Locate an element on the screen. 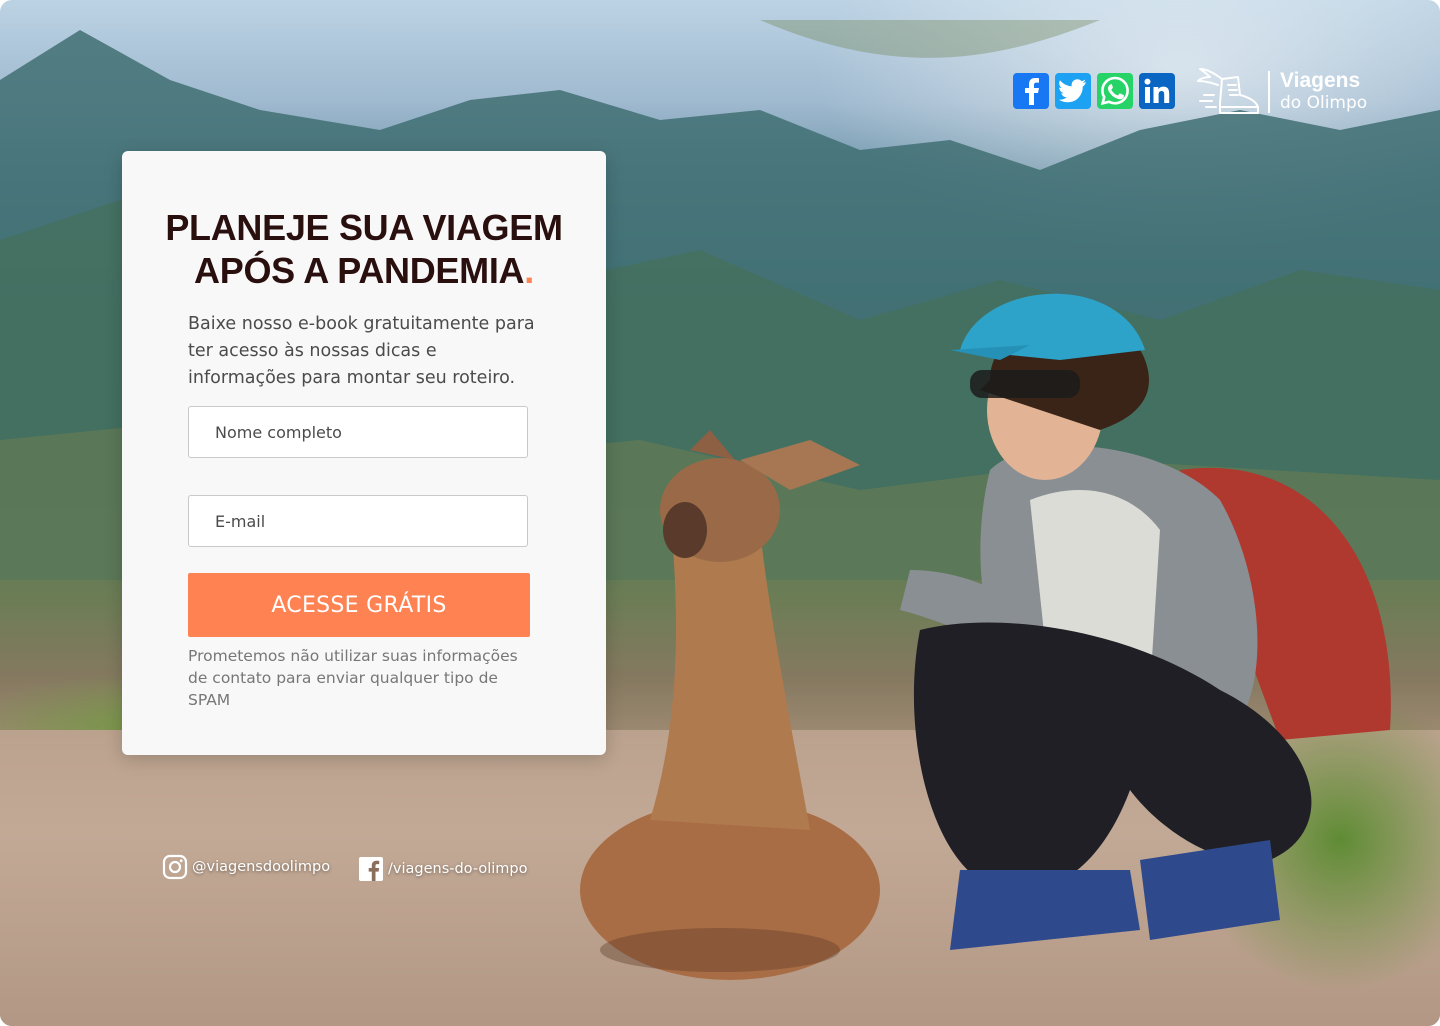 The width and height of the screenshot is (1440, 1026). facebook-link is located at coordinates (1031, 91).